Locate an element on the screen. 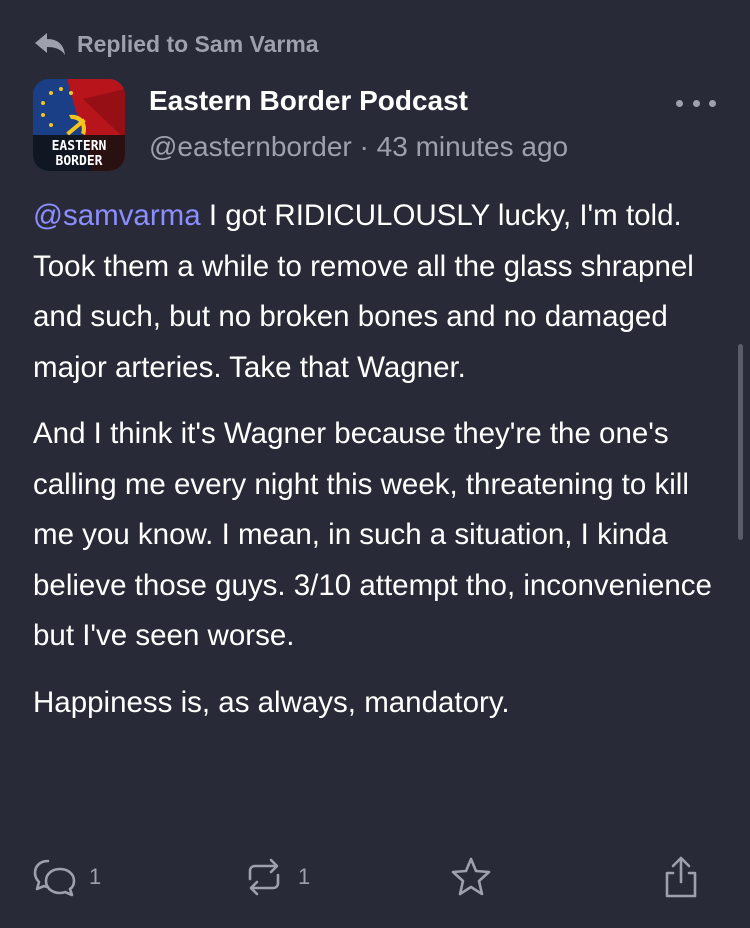  more-options-button is located at coordinates (696, 103).